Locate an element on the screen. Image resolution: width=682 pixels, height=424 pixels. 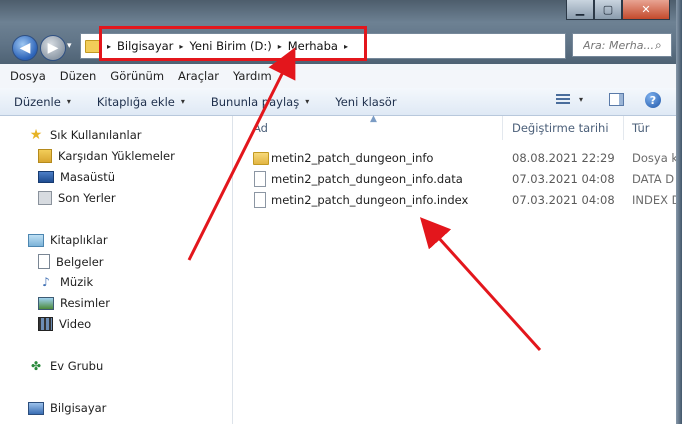
maximize-button: ▢ is located at coordinates (608, 10).